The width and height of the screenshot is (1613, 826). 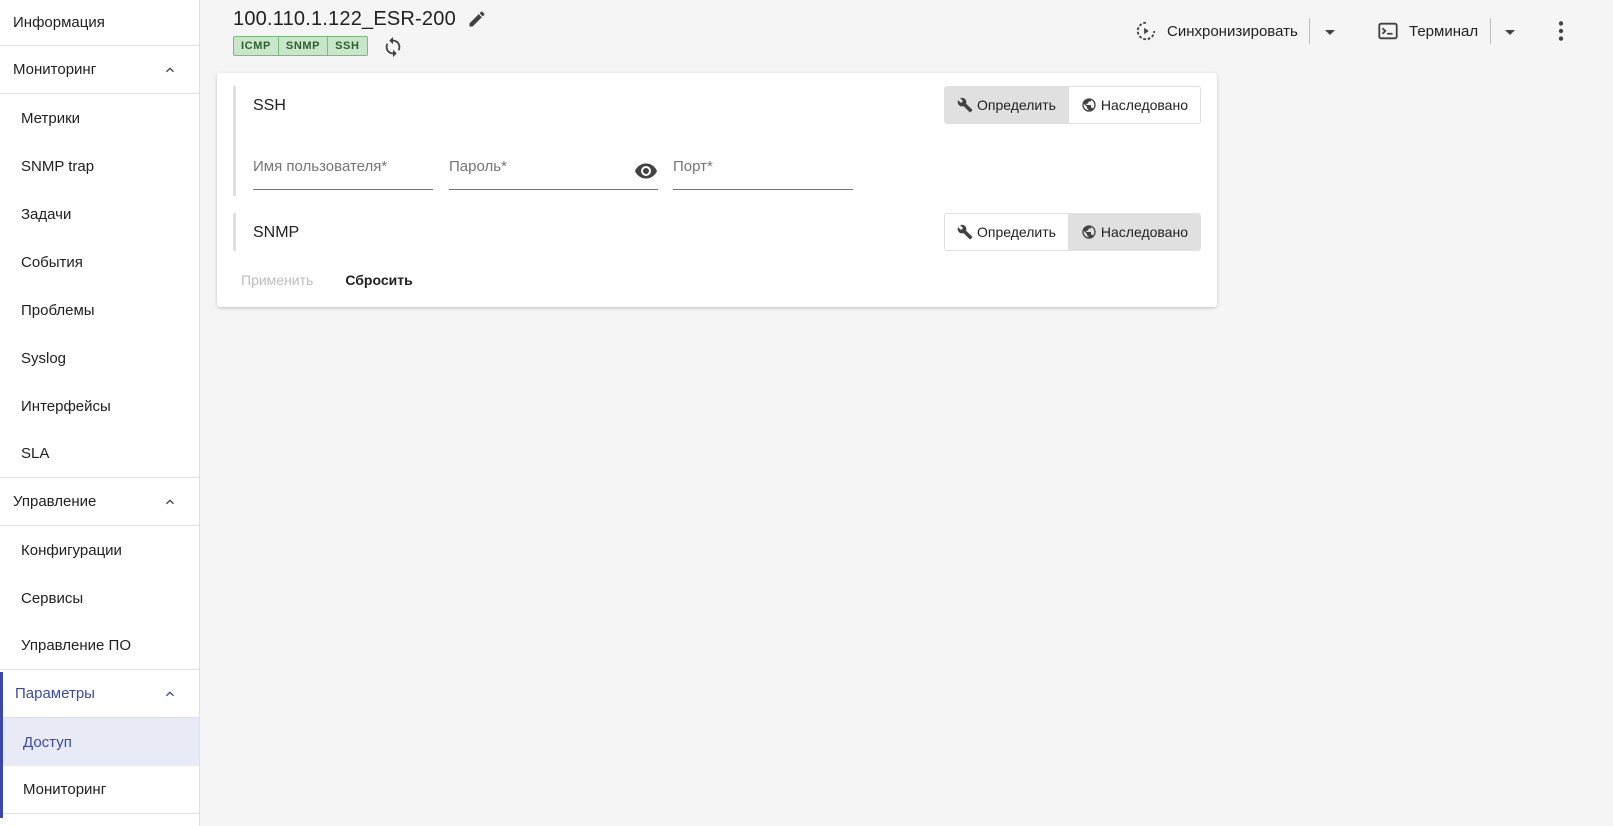 What do you see at coordinates (378, 280) in the screenshot?
I see `reset-button: Сбросить` at bounding box center [378, 280].